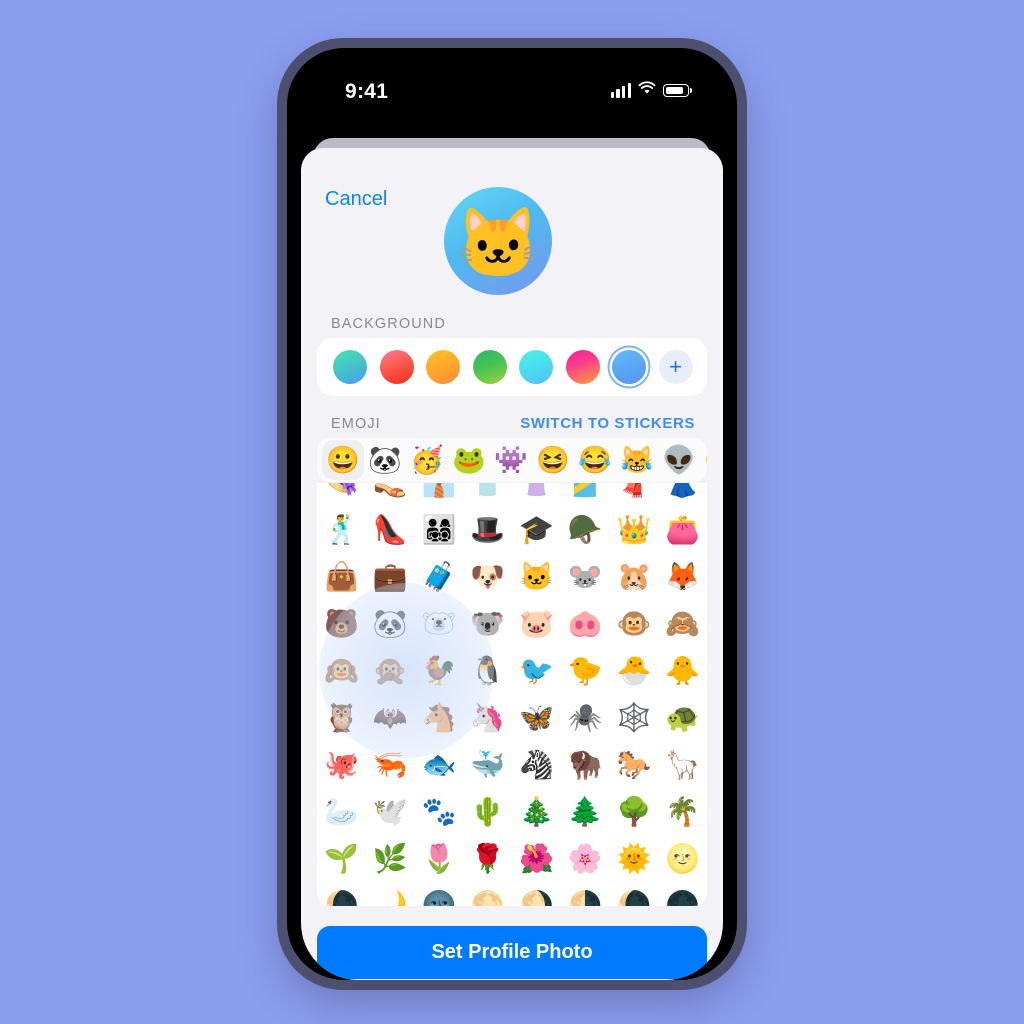  Describe the element at coordinates (585, 858) in the screenshot. I see `emoji-cell-cherry-blossom: 🌸` at that location.